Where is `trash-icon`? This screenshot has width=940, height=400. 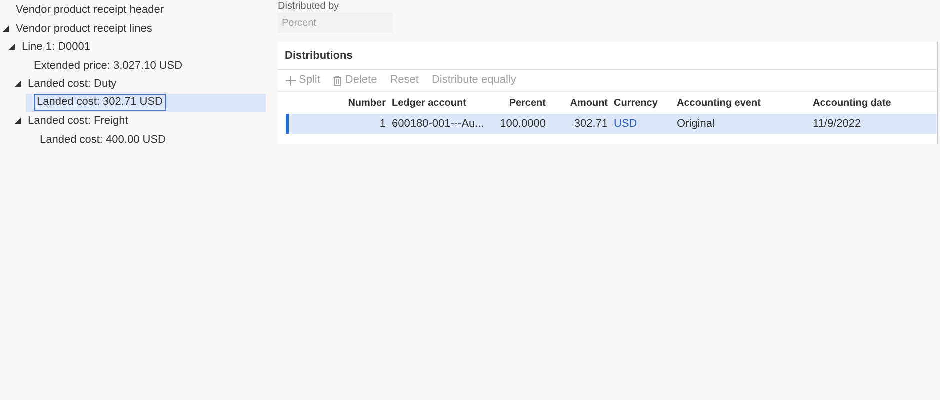
trash-icon is located at coordinates (337, 81).